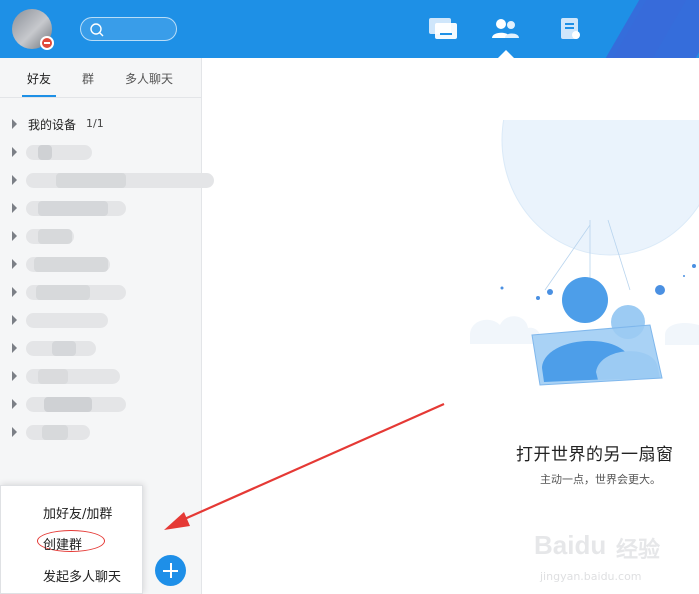  Describe the element at coordinates (52, 125) in the screenshot. I see `group-name: 我的设备` at that location.